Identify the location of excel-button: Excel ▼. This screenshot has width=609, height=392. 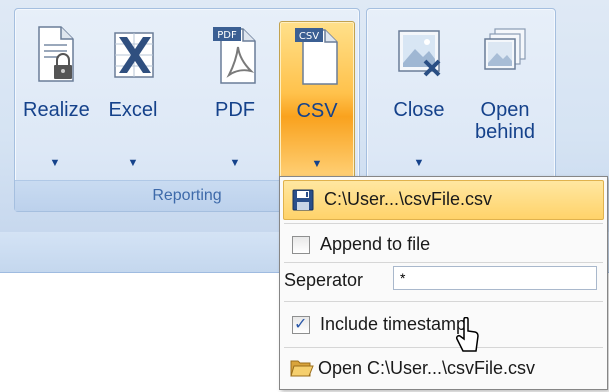
(133, 100).